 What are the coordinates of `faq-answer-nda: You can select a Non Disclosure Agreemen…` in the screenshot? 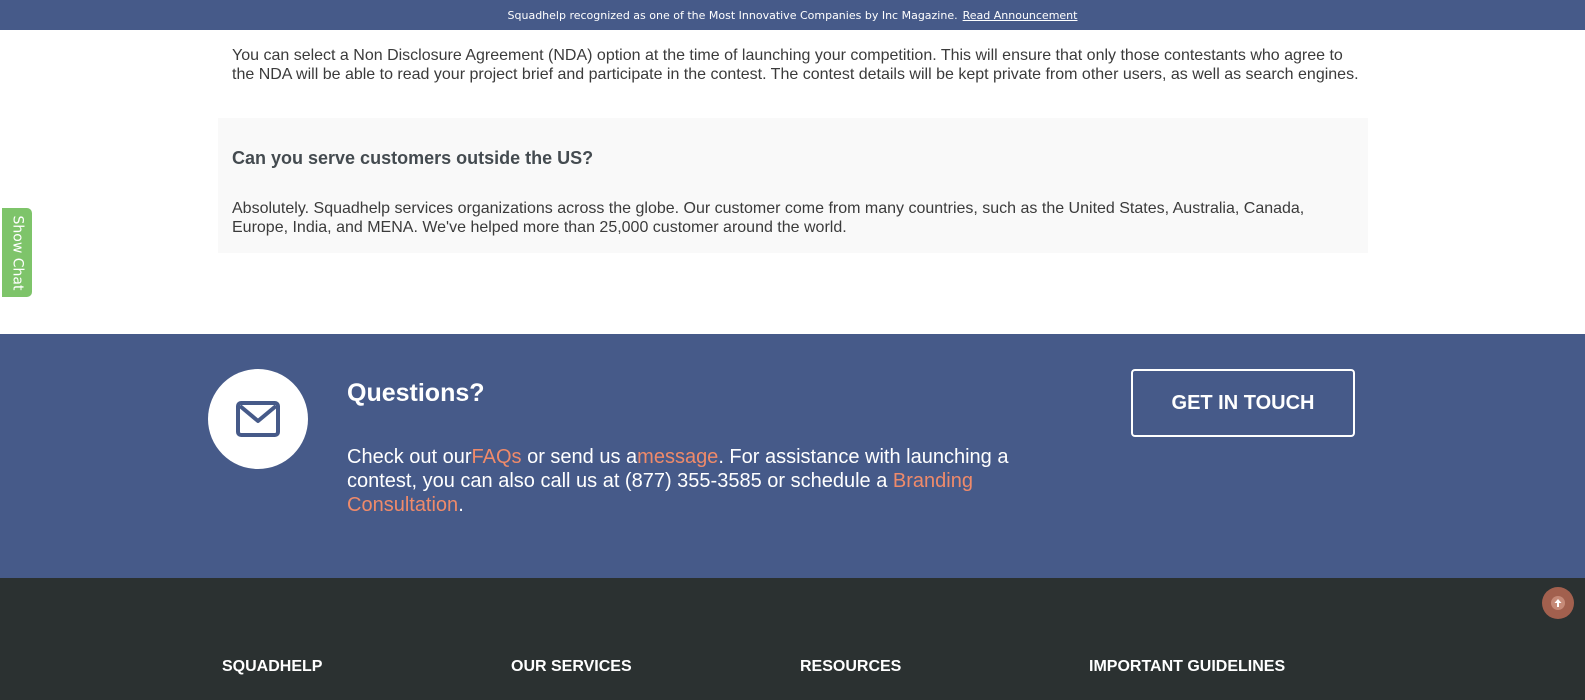 It's located at (795, 65).